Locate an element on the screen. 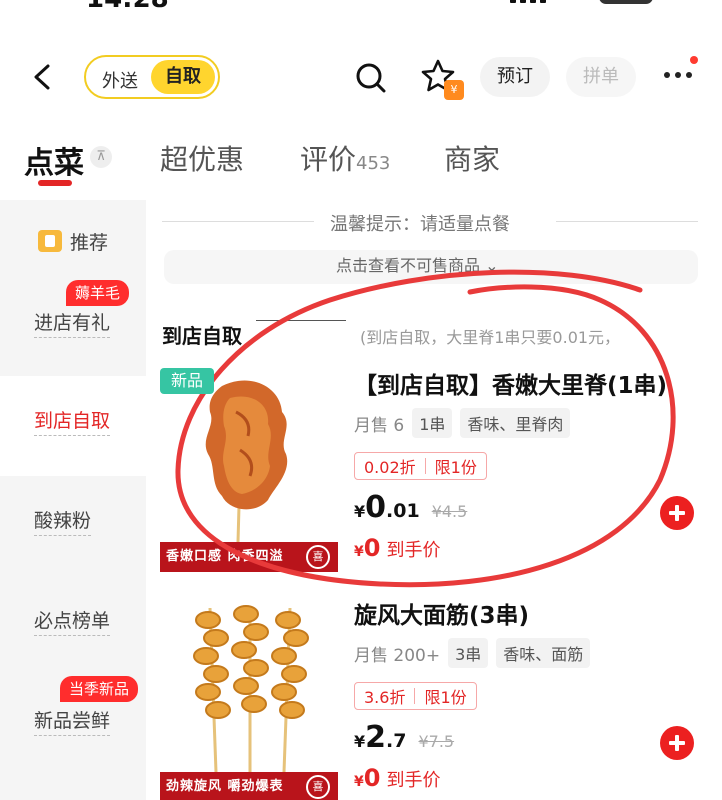  sidebar-item-label: 必点榜单 is located at coordinates (72, 621).